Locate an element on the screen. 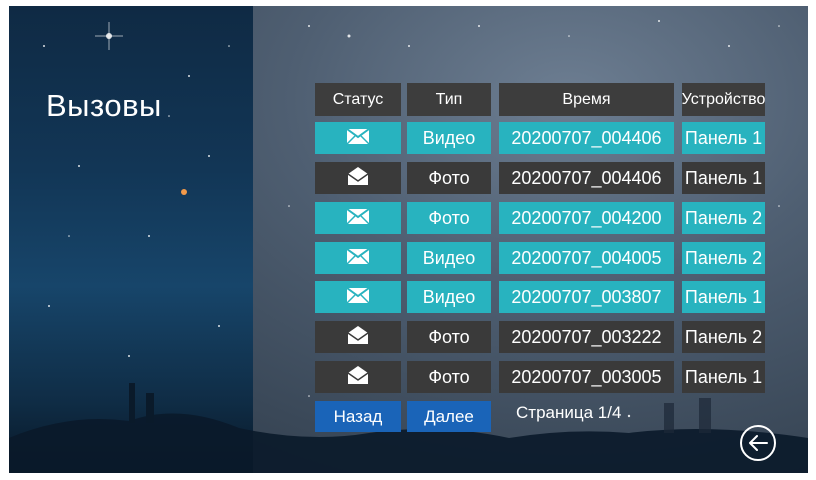 Image resolution: width=816 pixels, height=480 pixels. header-type: Тип is located at coordinates (449, 99).